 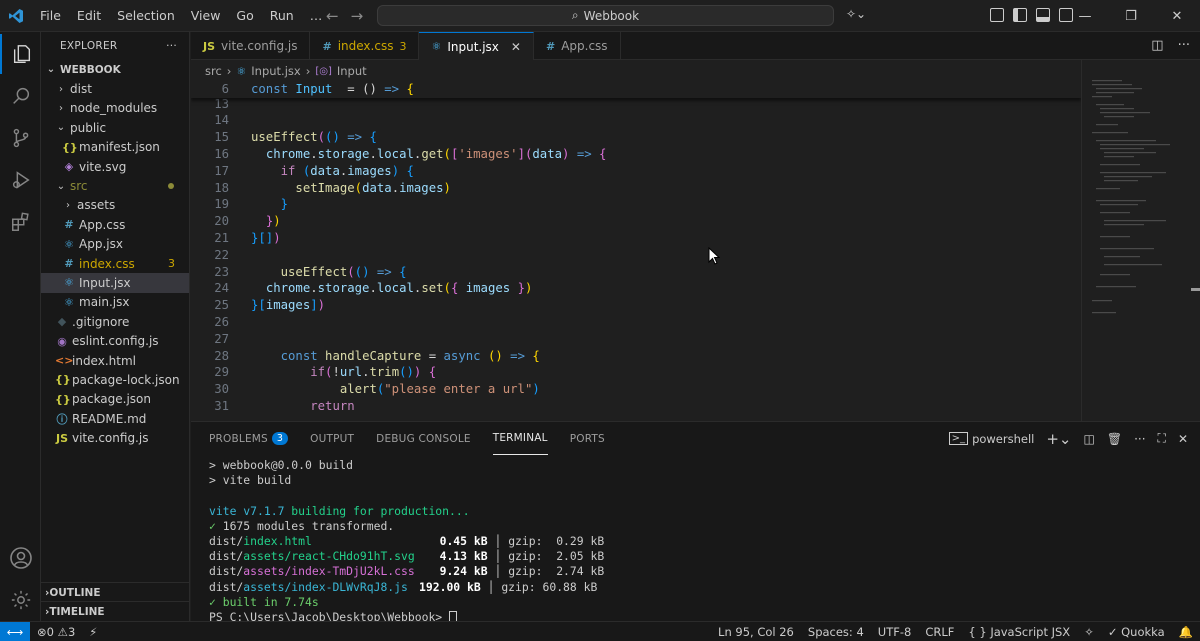 What do you see at coordinates (115, 611) in the screenshot?
I see `timeline-section: › TIMELINE` at bounding box center [115, 611].